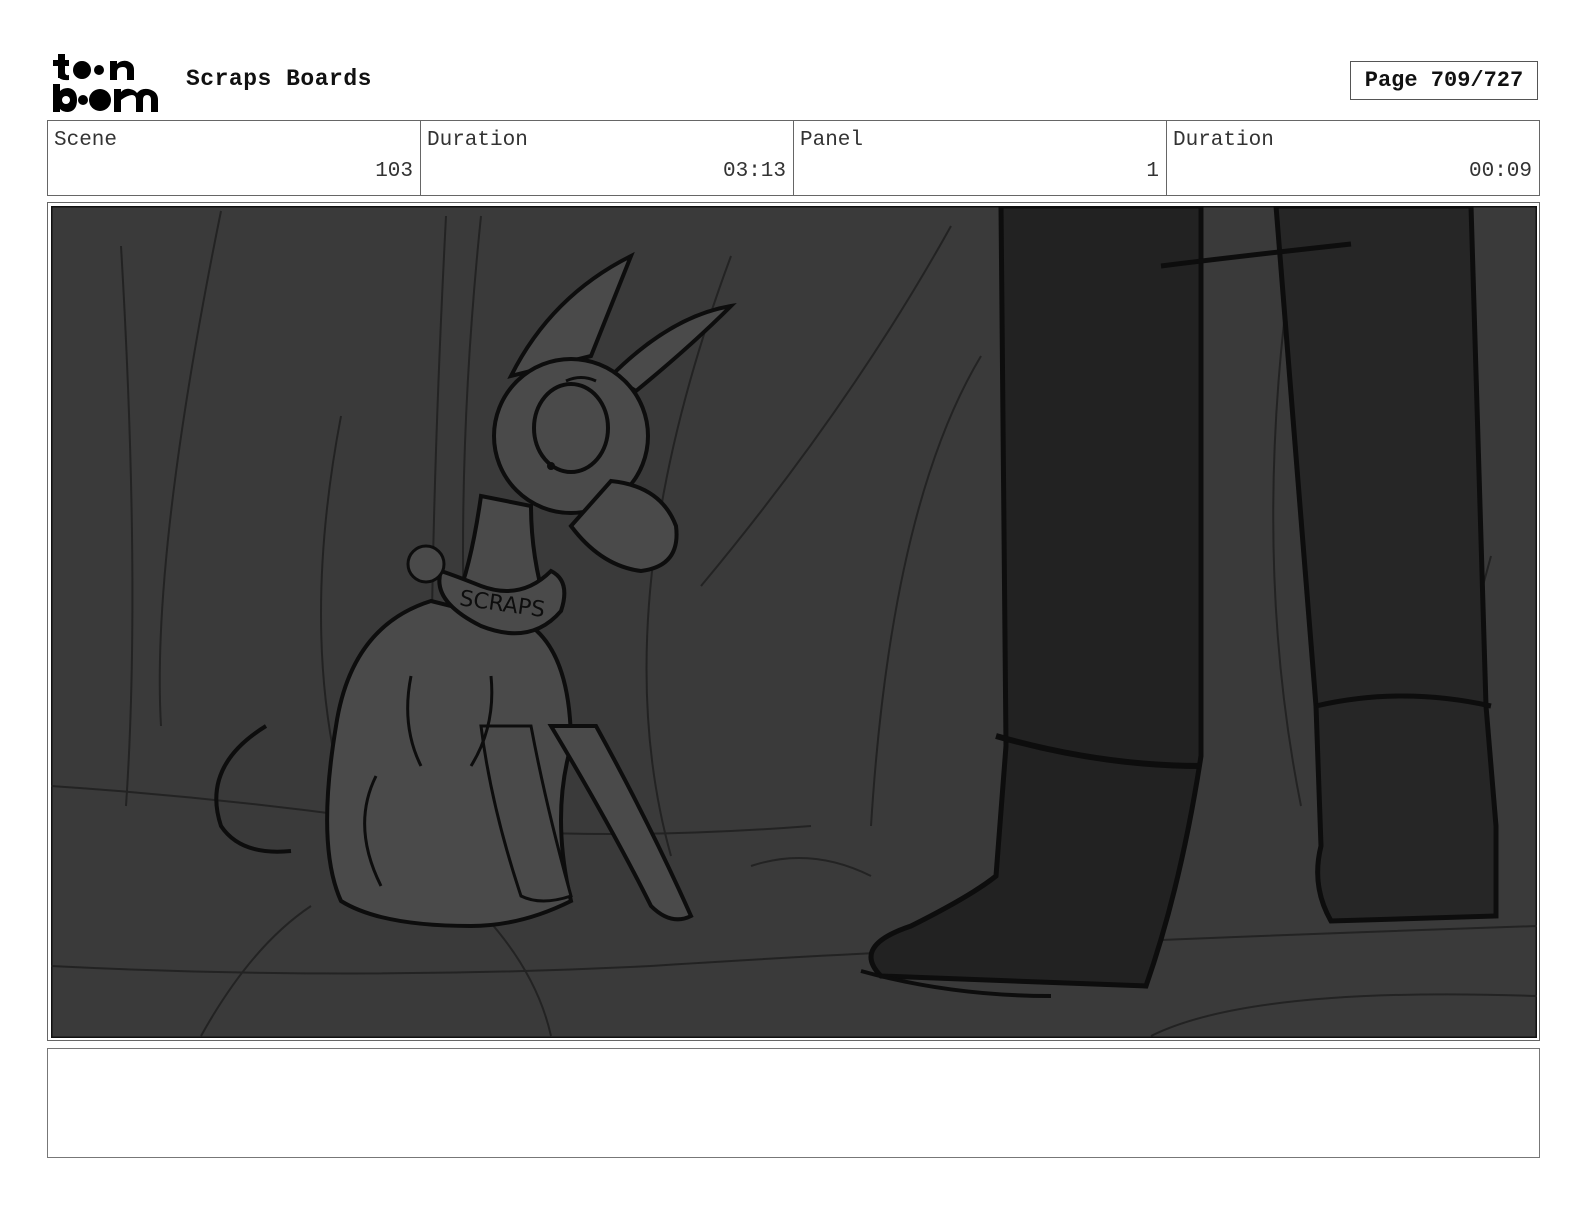  What do you see at coordinates (1223, 140) in the screenshot?
I see `panel-duration-label: Duration` at bounding box center [1223, 140].